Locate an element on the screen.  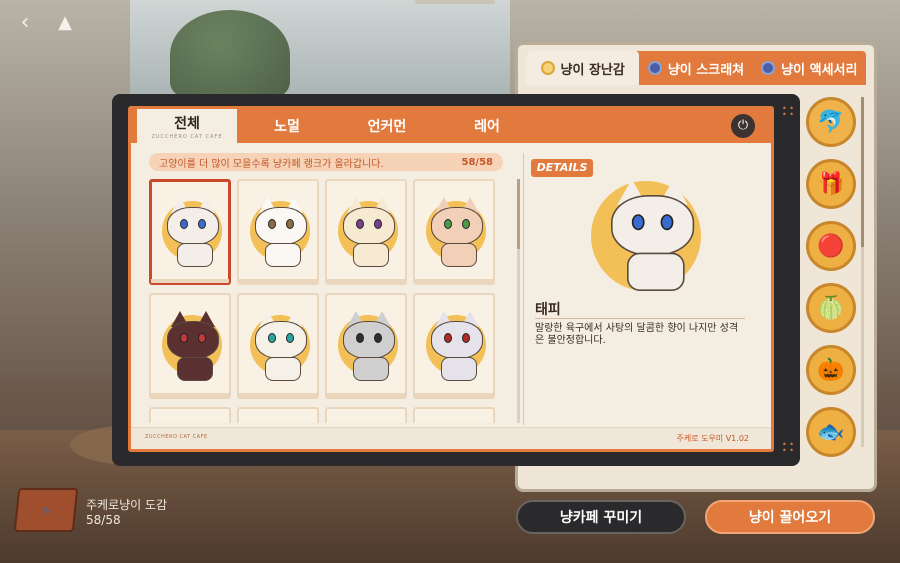
dolphin-toy-icon: 🐬 is located at coordinates (831, 122).